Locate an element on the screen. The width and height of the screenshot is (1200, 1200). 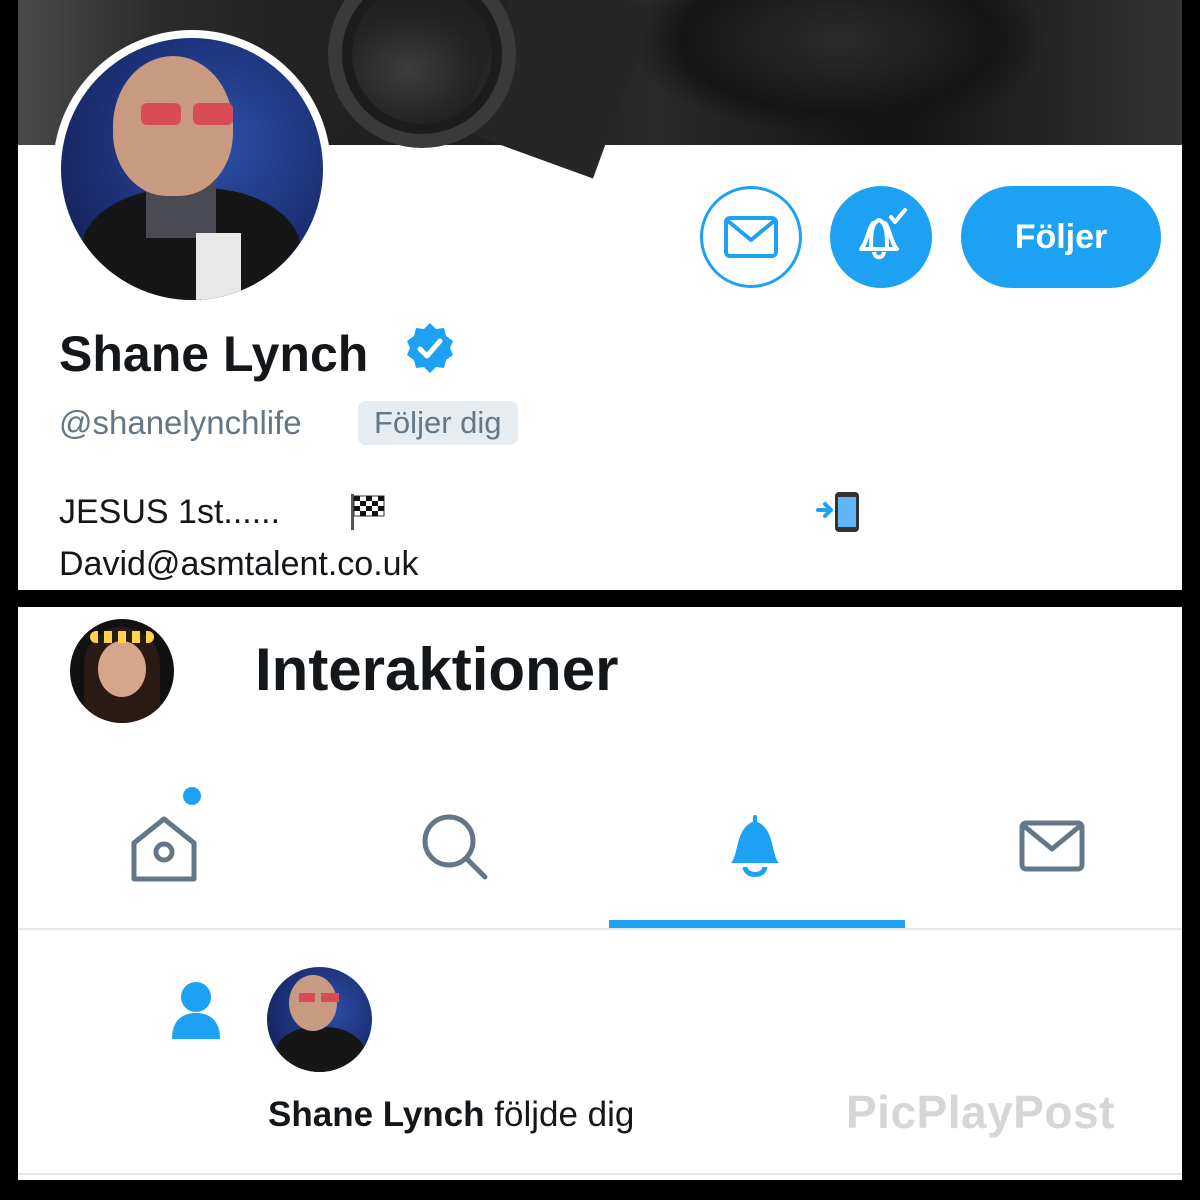
person-icon is located at coordinates (196, 1010).